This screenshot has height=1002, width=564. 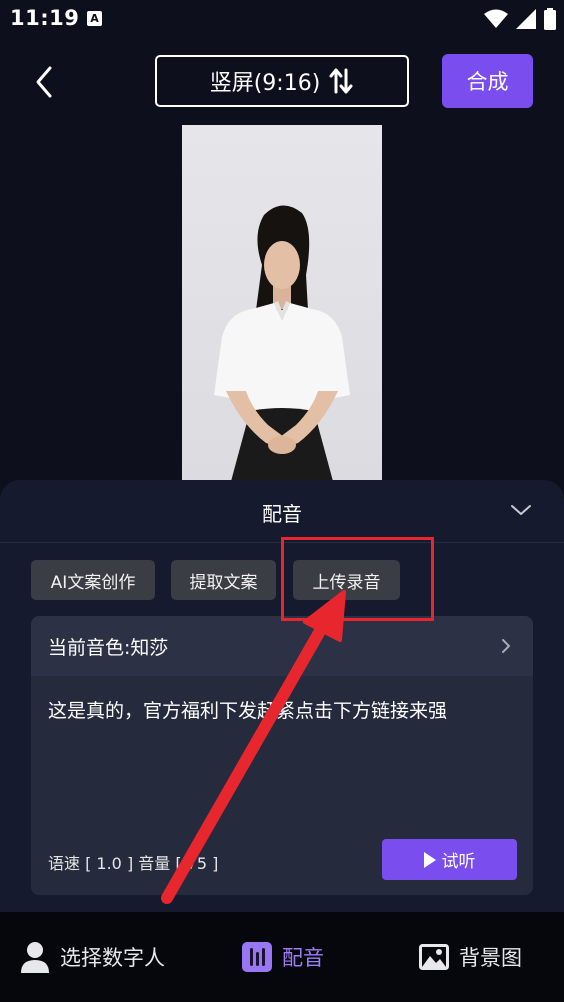 I want to click on wifi-icon, so click(x=496, y=18).